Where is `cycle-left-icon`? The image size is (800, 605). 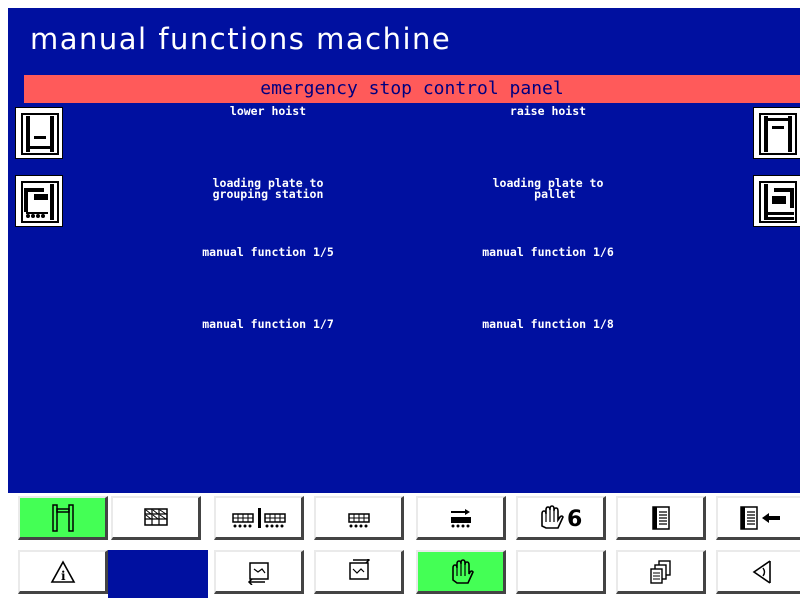
cycle-left-icon is located at coordinates (258, 573).